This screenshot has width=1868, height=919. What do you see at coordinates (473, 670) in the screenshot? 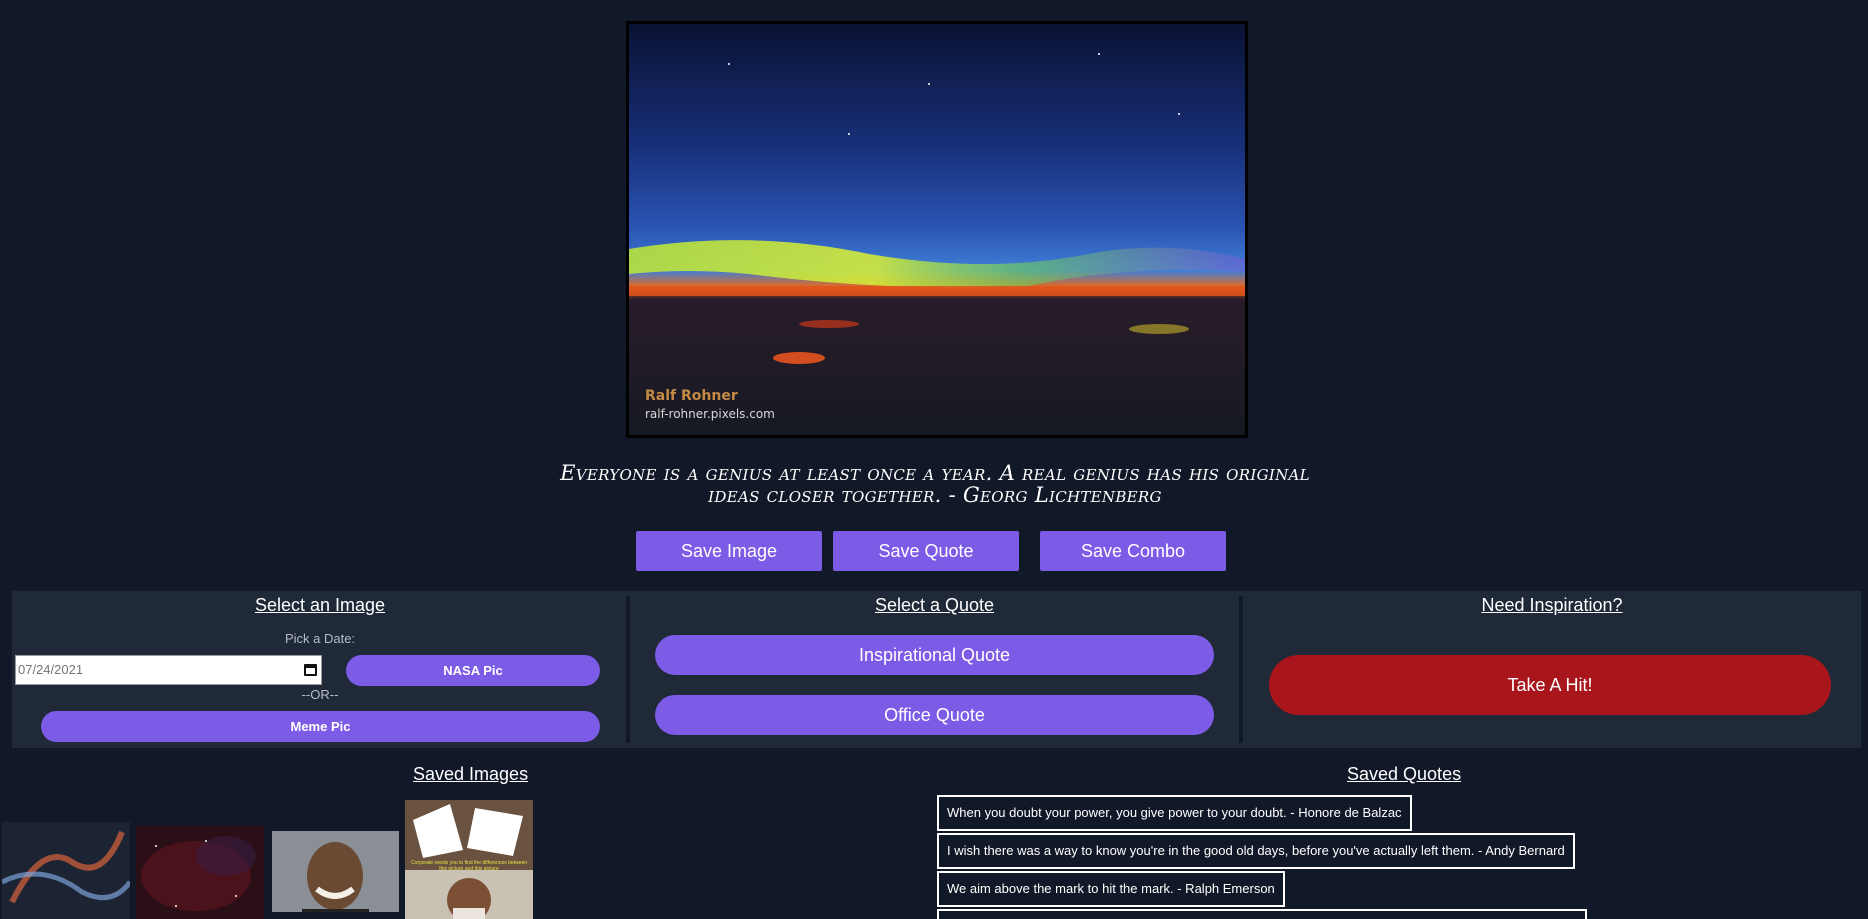
I see `nasa-pic-button: NASA Pic` at bounding box center [473, 670].